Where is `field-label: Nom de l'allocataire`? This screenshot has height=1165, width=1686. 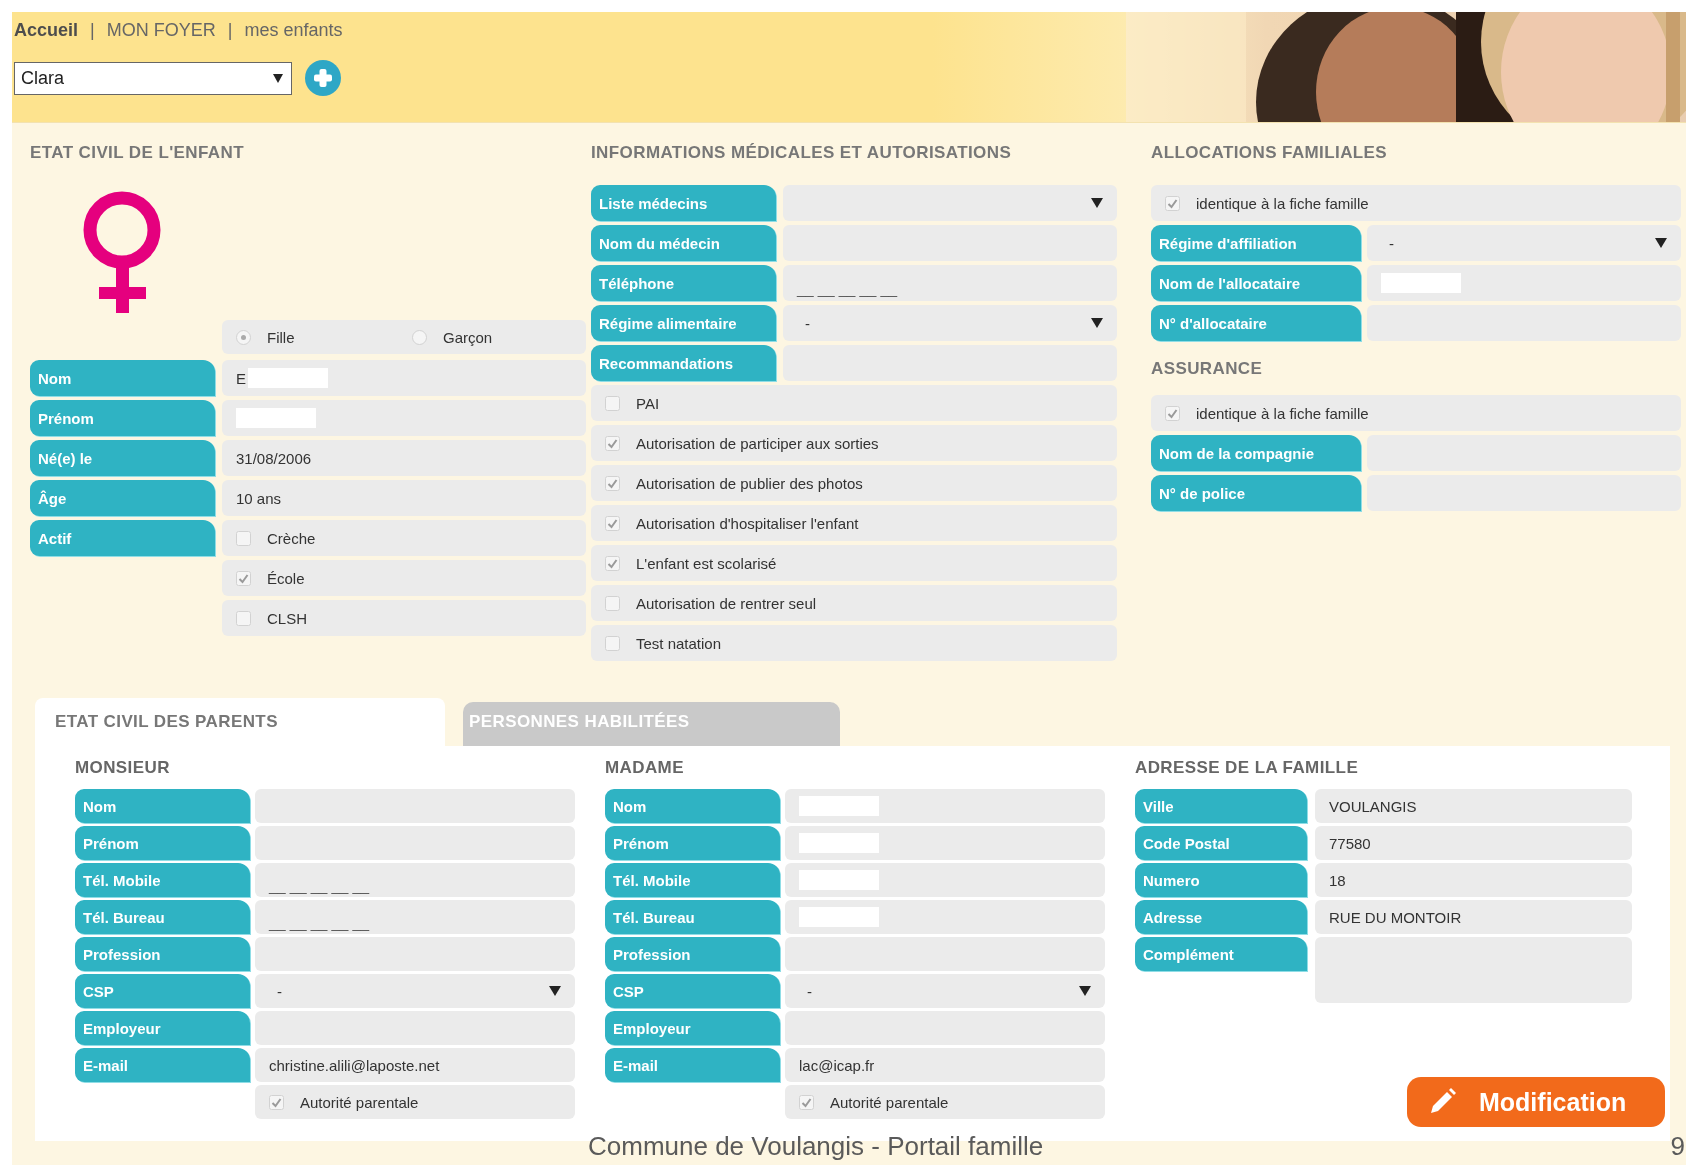
field-label: Nom de l'allocataire is located at coordinates (1256, 283).